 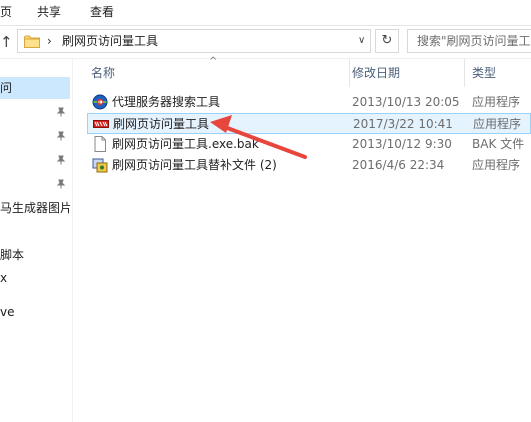 I want to click on file-row: 刷网页访问量工具替补文件 (2) 2016/4/6 22:34 应用程序, so click(x=309, y=165).